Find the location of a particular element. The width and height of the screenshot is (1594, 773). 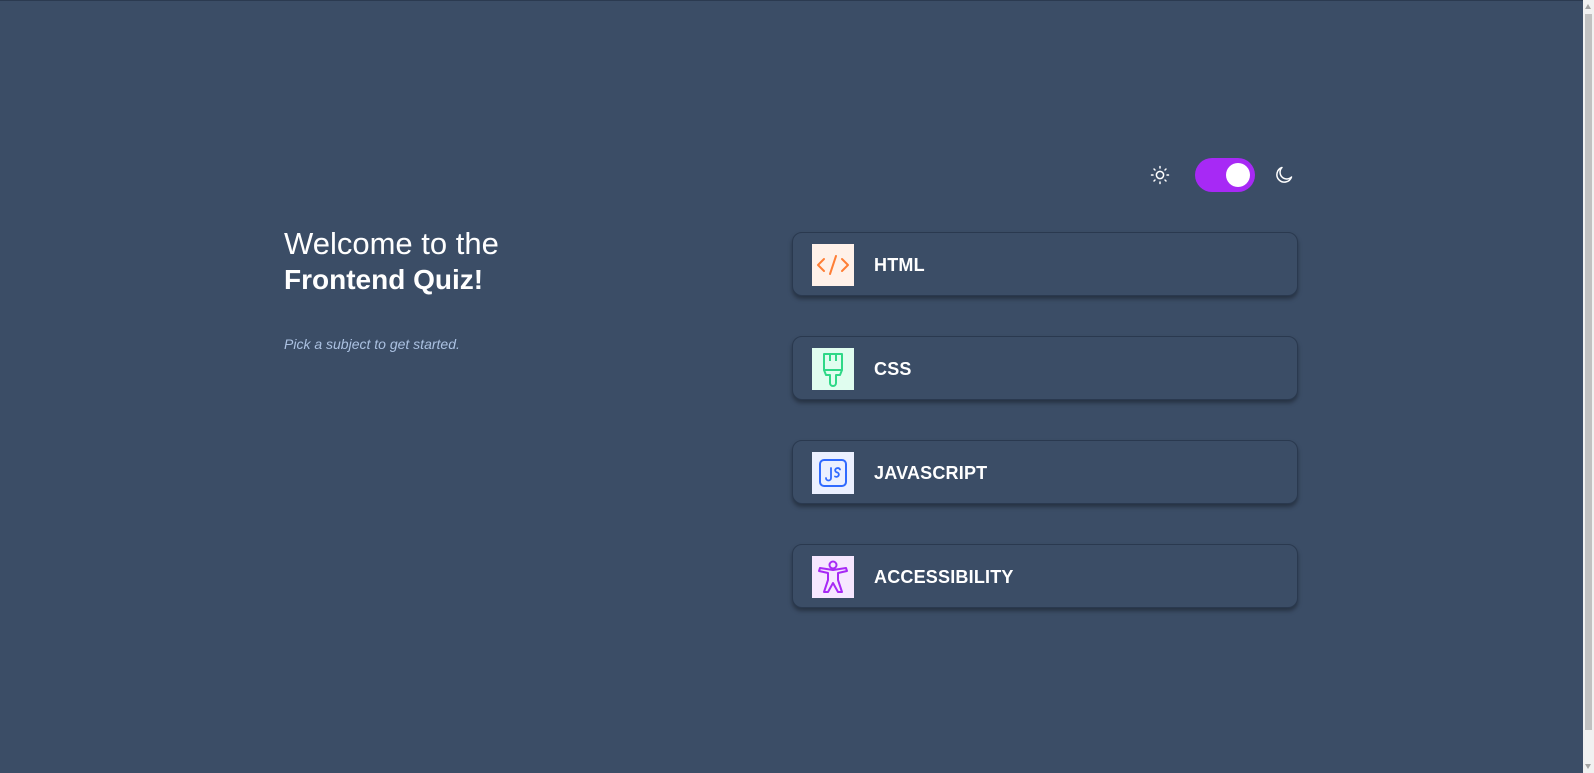

accessibility-icon is located at coordinates (833, 577).